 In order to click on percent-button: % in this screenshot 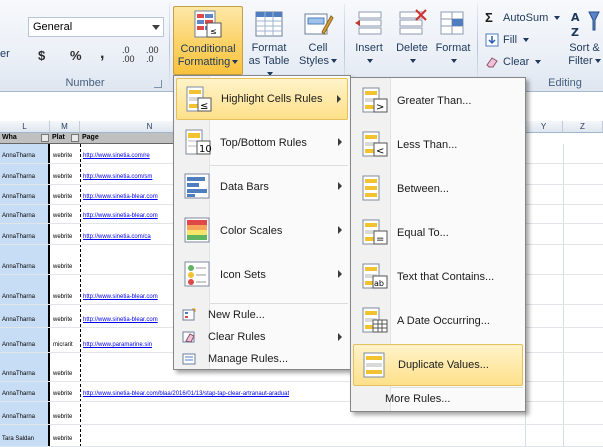, I will do `click(76, 55)`.